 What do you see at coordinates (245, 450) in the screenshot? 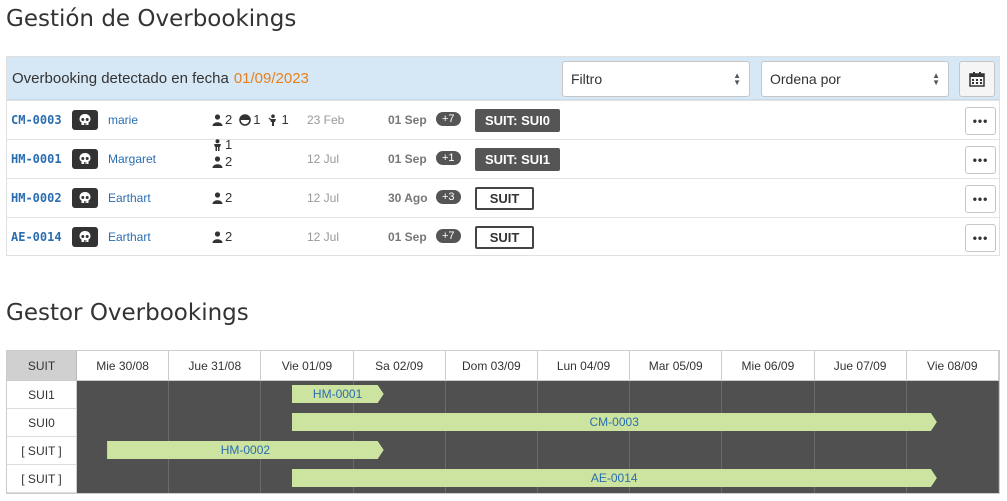
I see `gantt-booking-bar: HM-0002` at bounding box center [245, 450].